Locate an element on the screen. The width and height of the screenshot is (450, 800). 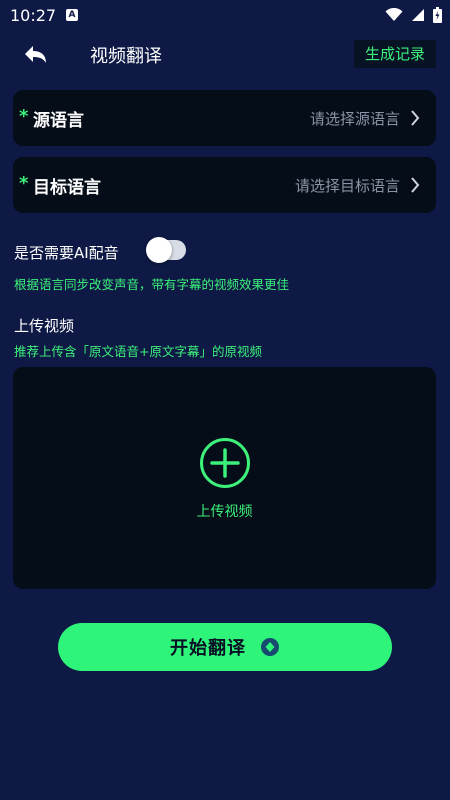
target-language-label: 目标语言 is located at coordinates (67, 188).